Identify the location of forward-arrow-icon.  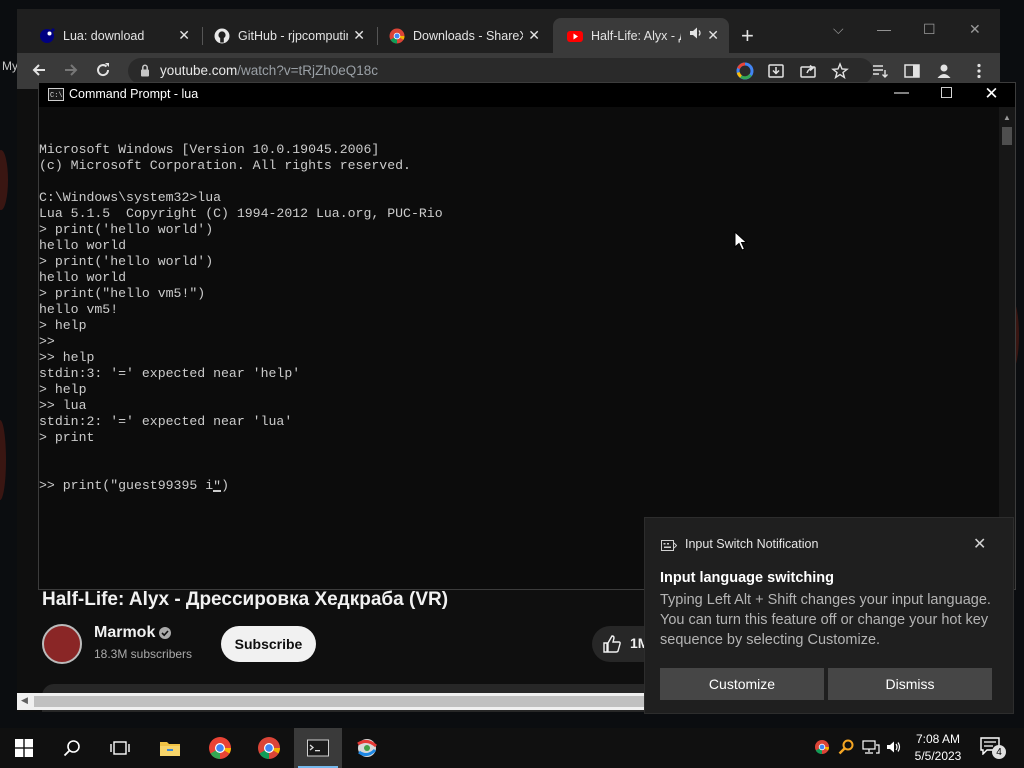
(71, 72).